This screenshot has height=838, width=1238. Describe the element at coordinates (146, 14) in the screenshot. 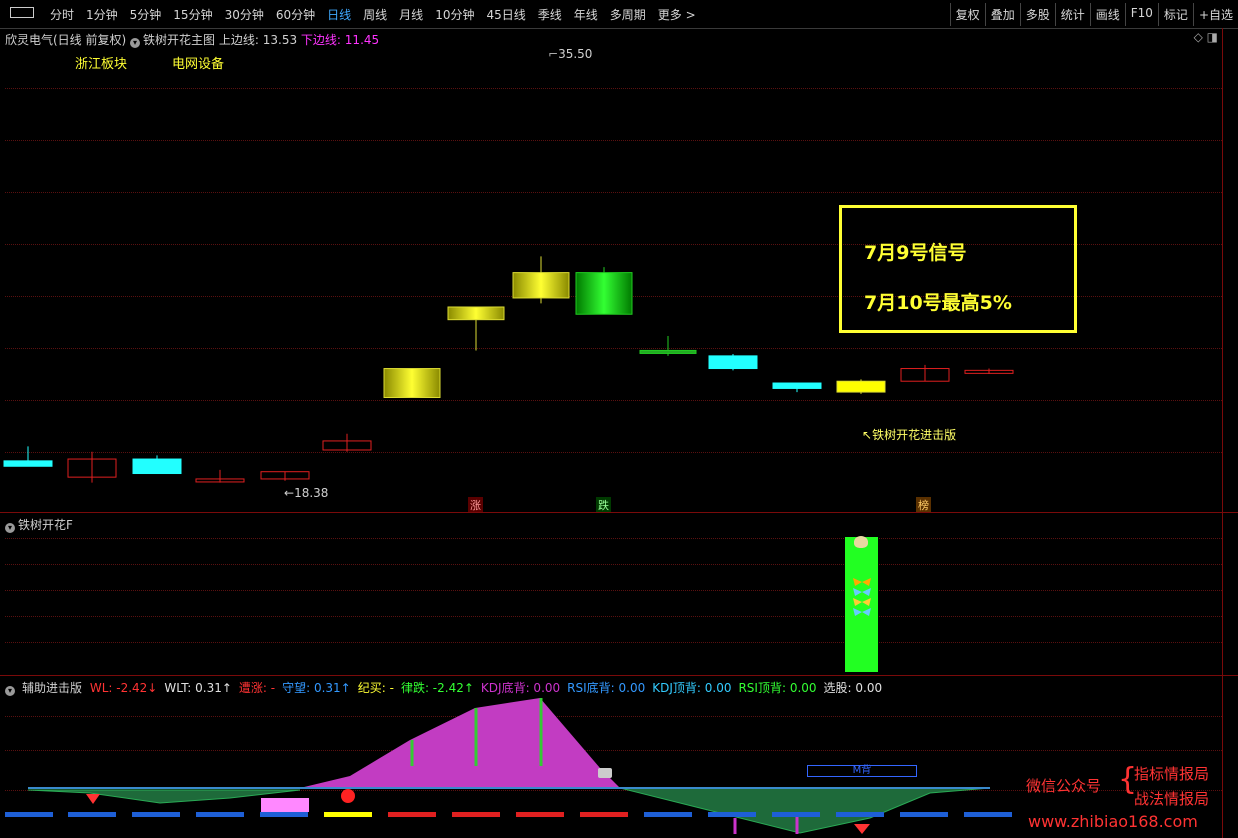

I see `period-tab: 5分钟` at that location.